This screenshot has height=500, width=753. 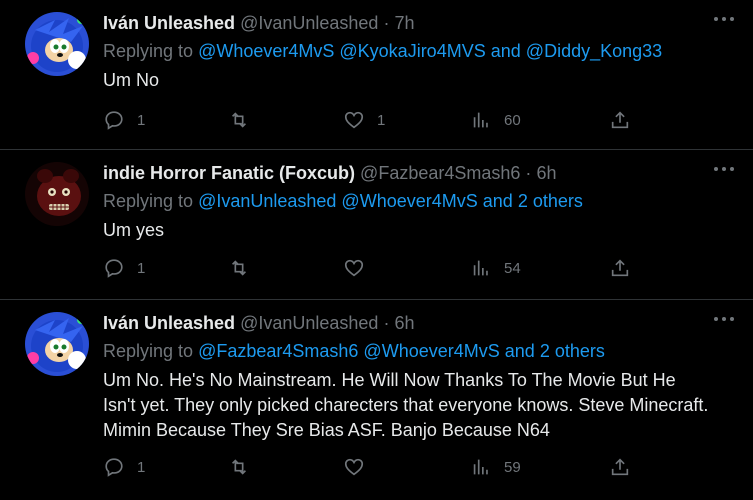 What do you see at coordinates (404, 23) in the screenshot?
I see `timestamp: 7h` at bounding box center [404, 23].